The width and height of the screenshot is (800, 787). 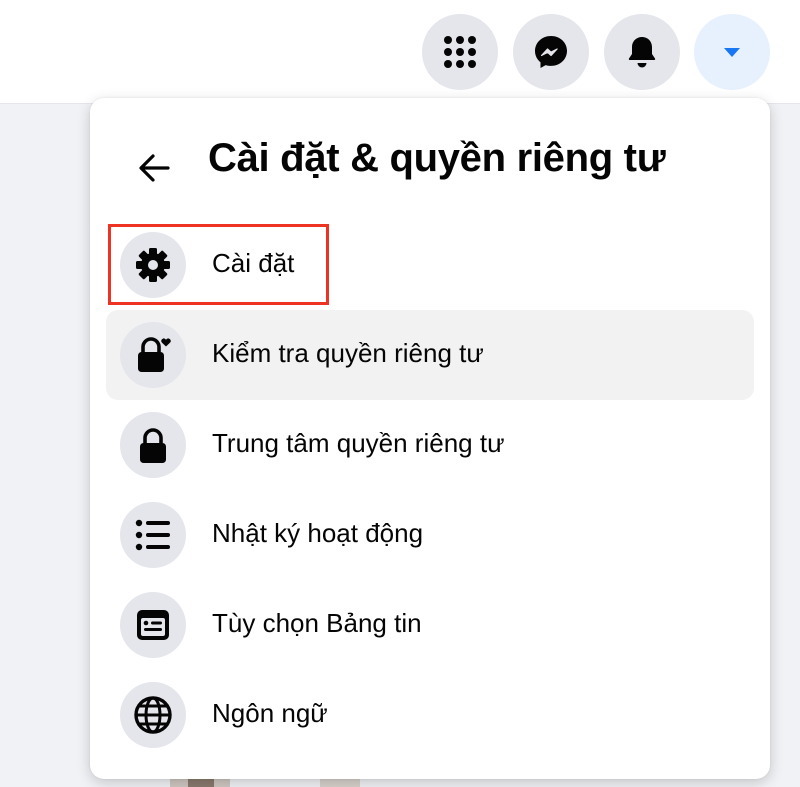 I want to click on lock-heart-icon, so click(x=154, y=354).